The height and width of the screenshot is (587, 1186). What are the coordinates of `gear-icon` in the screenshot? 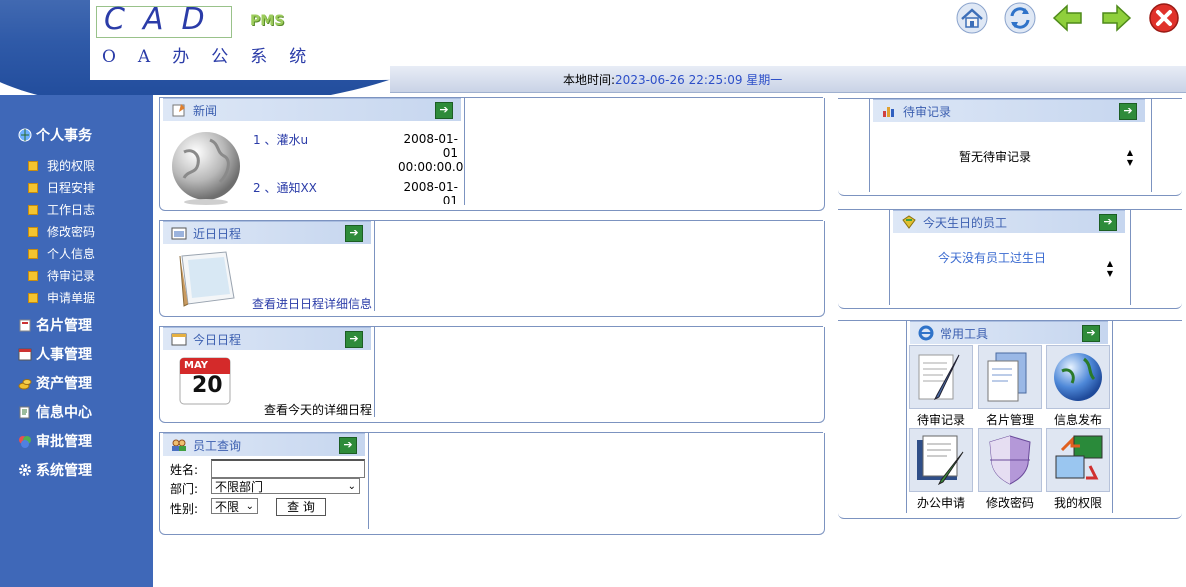 It's located at (25, 470).